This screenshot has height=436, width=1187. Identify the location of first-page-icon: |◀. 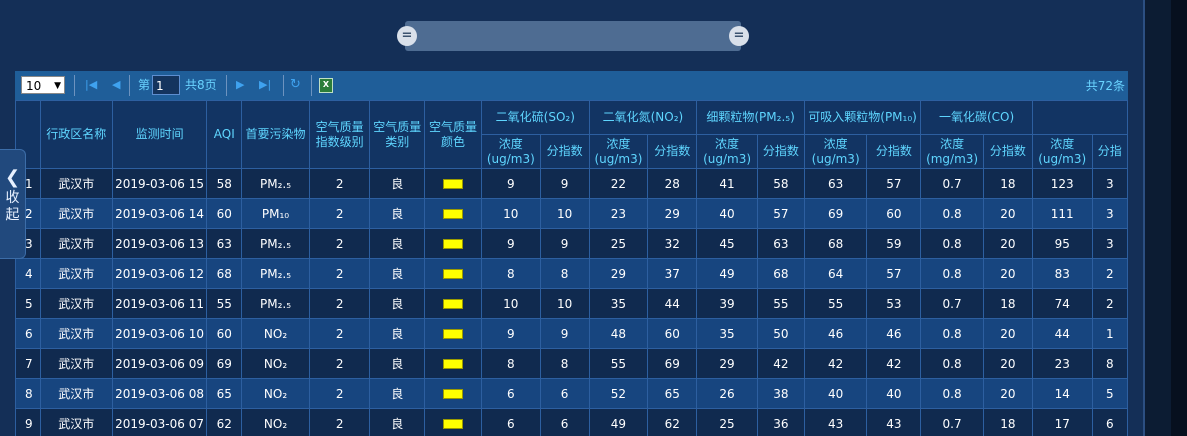
(91, 85).